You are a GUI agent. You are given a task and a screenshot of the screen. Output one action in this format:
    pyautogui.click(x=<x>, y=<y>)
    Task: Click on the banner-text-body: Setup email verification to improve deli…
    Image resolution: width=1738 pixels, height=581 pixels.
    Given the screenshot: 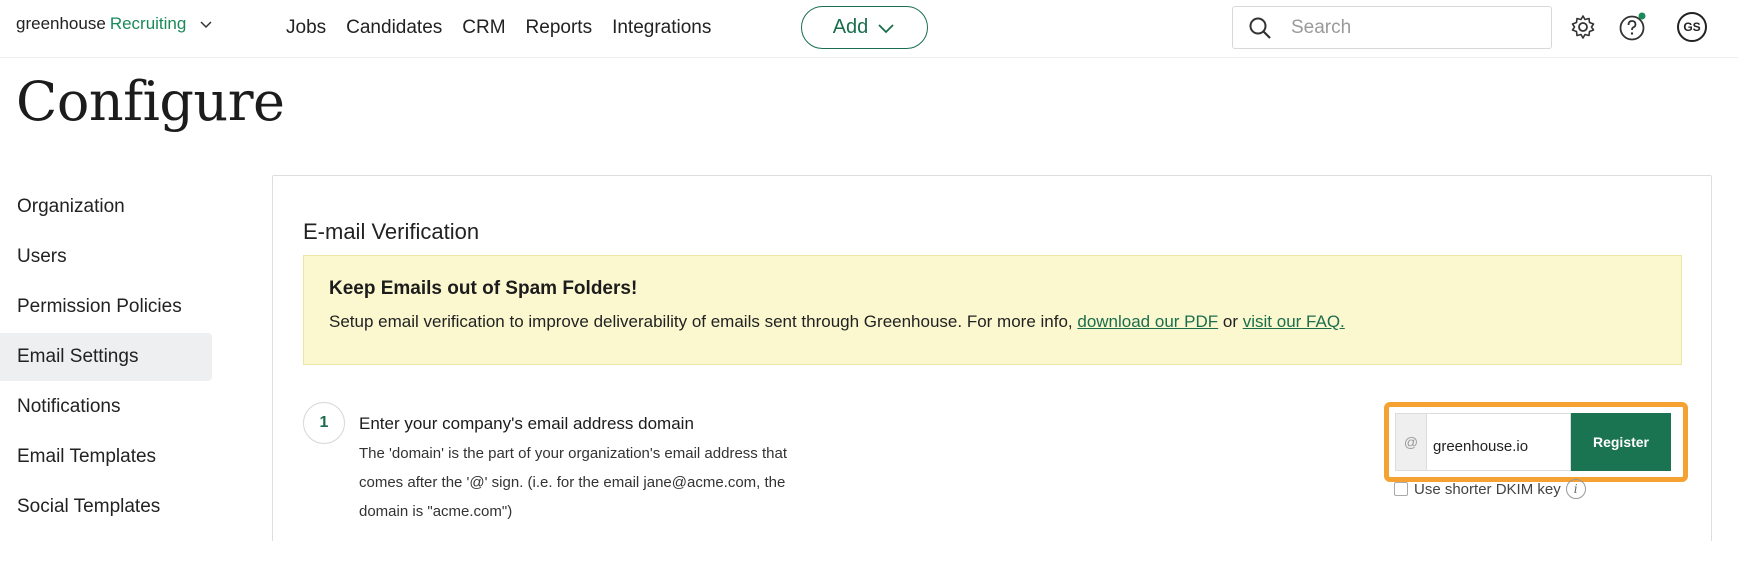 What is the action you would take?
    pyautogui.click(x=703, y=321)
    